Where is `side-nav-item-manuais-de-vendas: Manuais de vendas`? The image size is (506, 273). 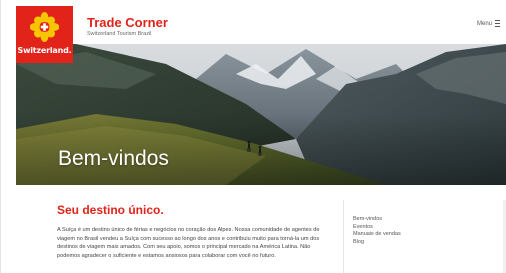
side-nav-item-manuais-de-vendas: Manuais de vendas is located at coordinates (377, 235).